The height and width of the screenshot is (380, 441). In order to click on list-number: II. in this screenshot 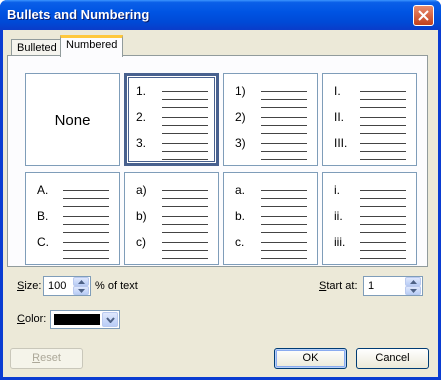, I will do `click(339, 117)`.